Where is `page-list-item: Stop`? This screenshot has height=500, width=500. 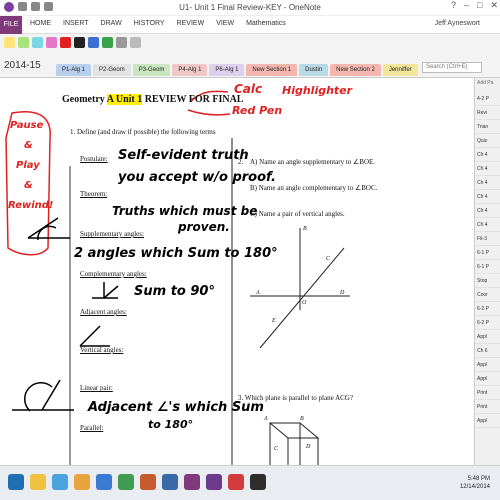
page-list-item: Stop is located at coordinates (487, 281).